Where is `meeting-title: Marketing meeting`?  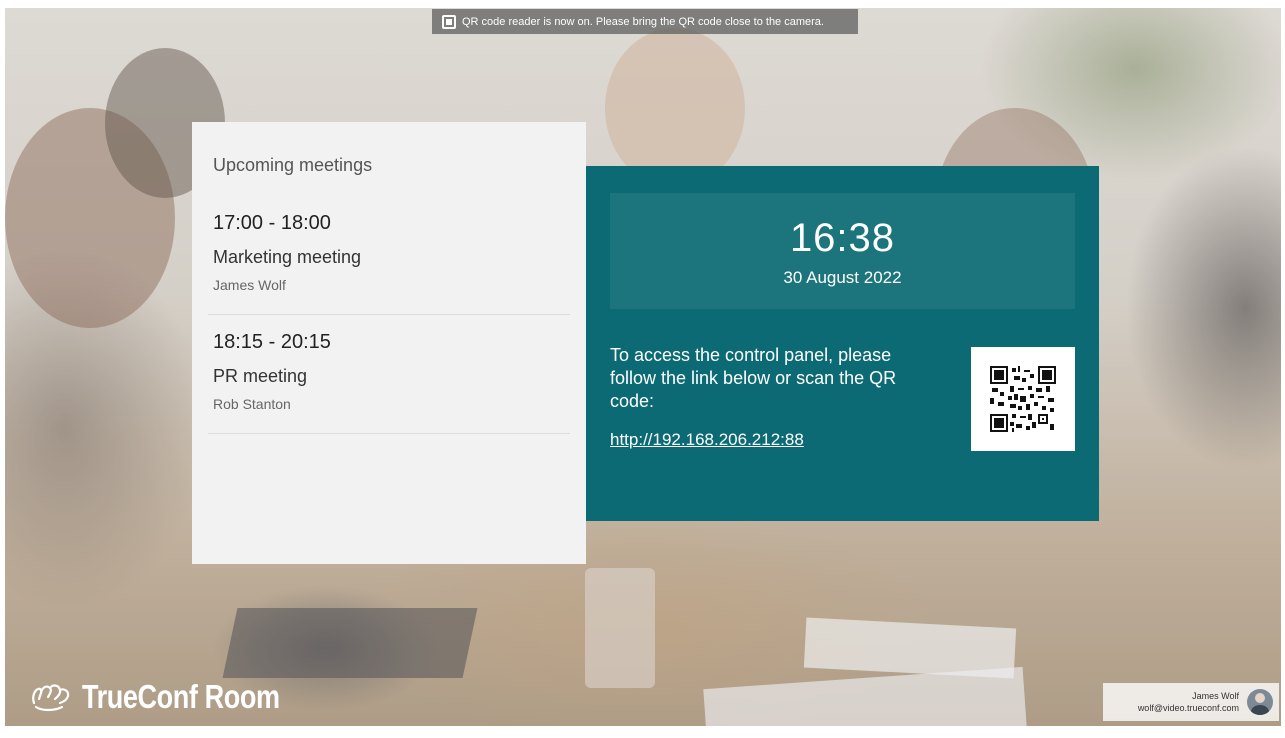 meeting-title: Marketing meeting is located at coordinates (287, 257).